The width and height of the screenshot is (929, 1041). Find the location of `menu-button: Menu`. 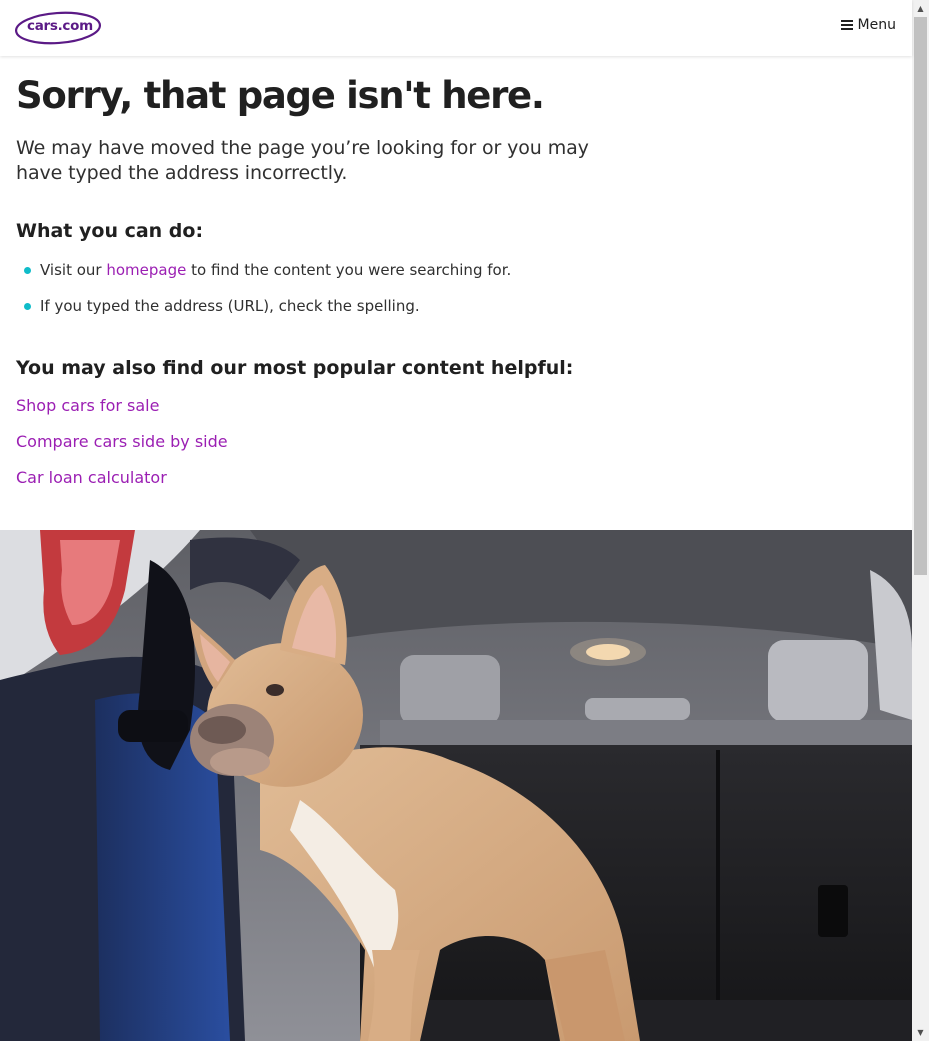

menu-button: Menu is located at coordinates (868, 25).